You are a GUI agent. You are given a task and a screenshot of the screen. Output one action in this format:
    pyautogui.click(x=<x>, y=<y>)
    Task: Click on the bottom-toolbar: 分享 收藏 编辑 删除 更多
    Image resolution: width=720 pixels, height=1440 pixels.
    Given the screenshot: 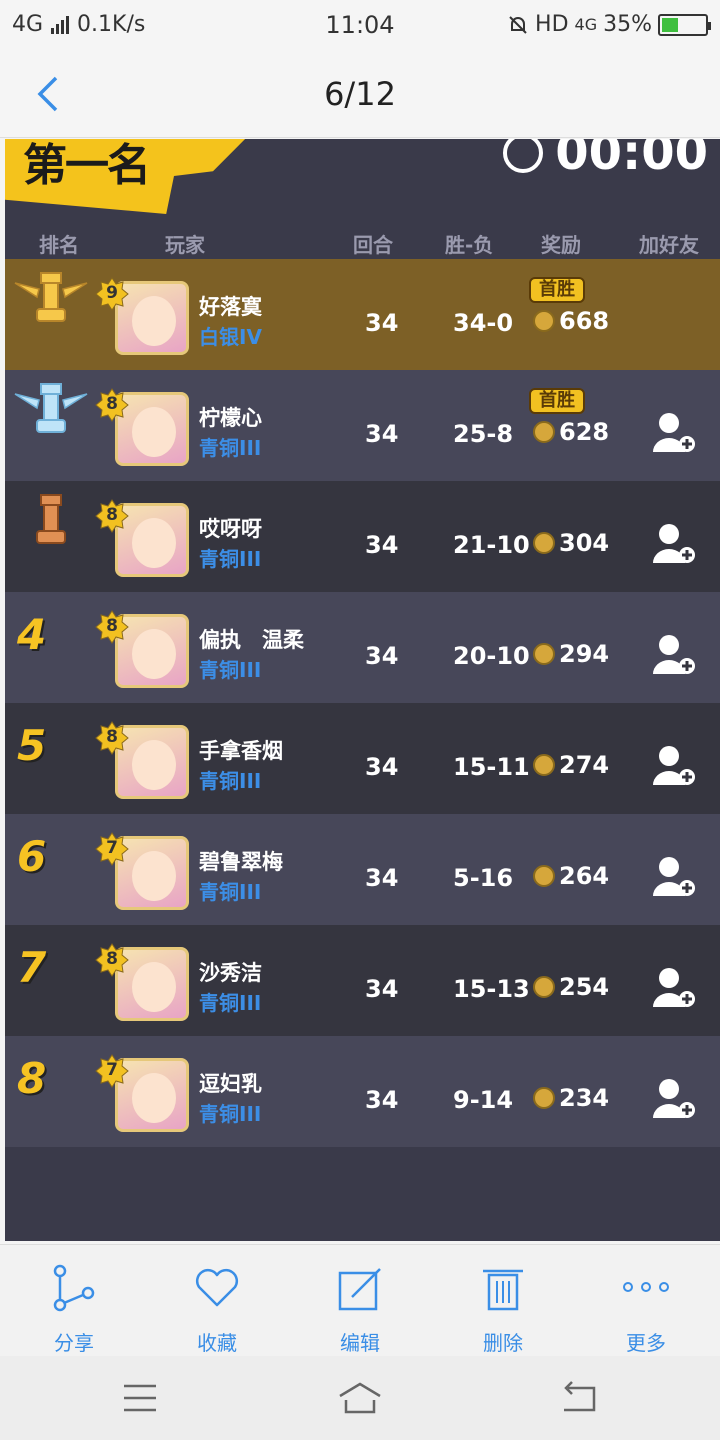 What is the action you would take?
    pyautogui.click(x=360, y=1300)
    